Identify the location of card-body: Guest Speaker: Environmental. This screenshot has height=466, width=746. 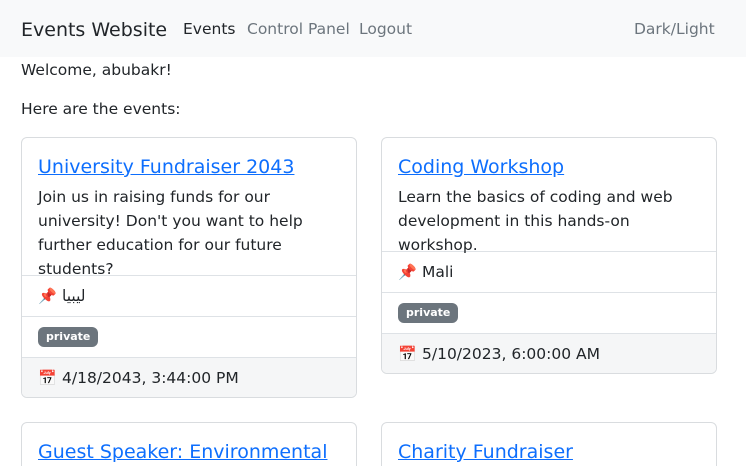
(189, 444).